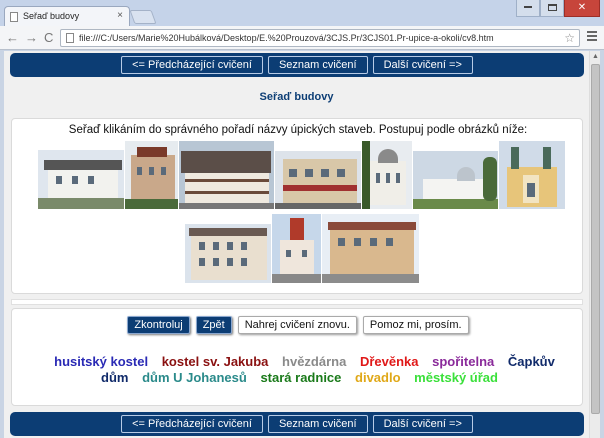  I want to click on check-button: Zkontroluj, so click(158, 325).